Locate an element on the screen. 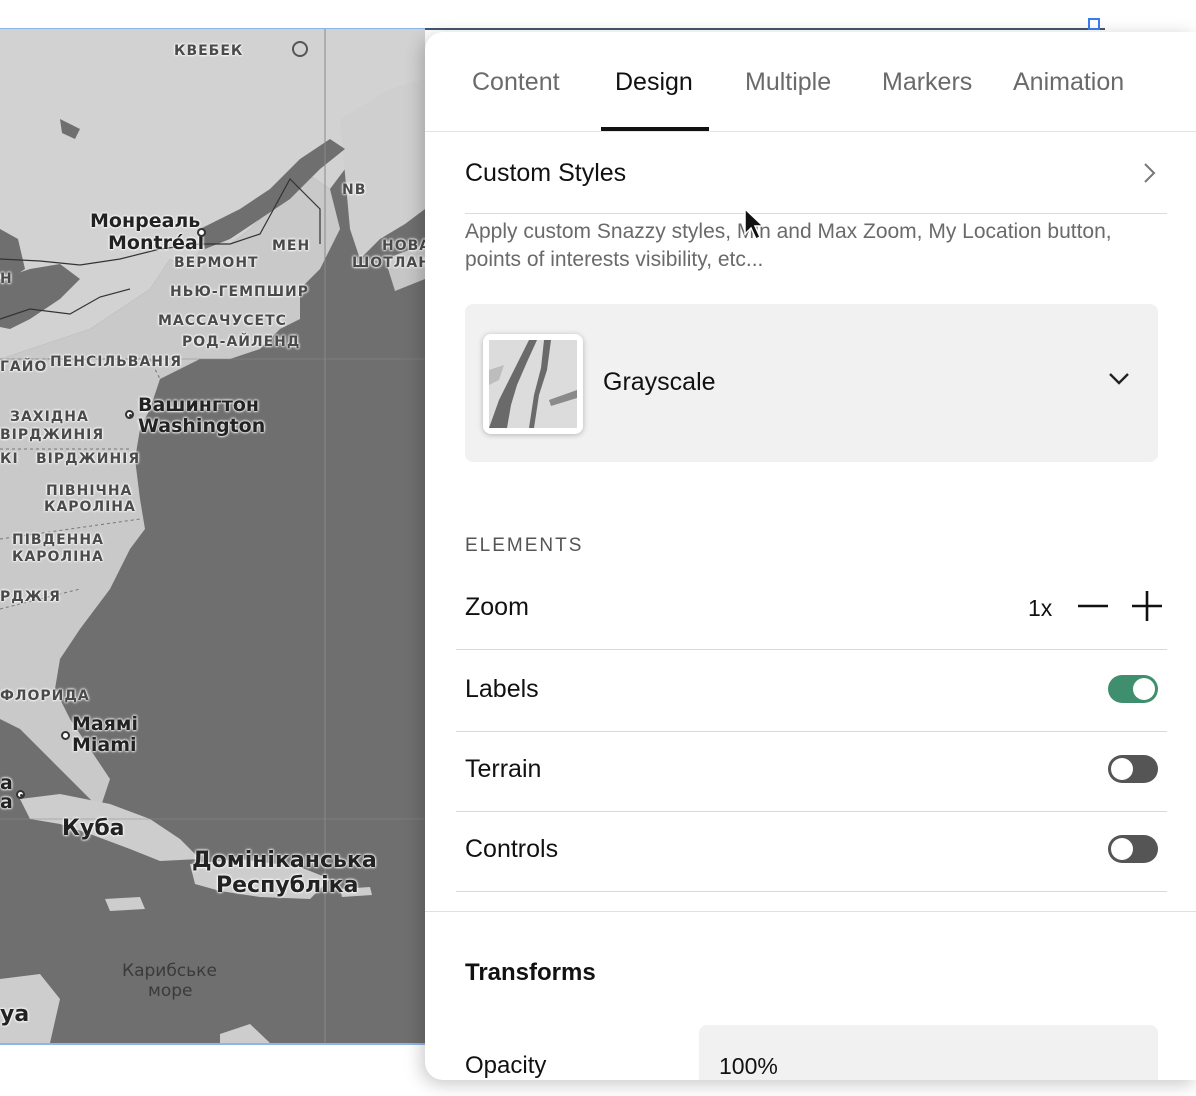 This screenshot has width=1196, height=1096. map-label-nova-scotia-1: НОВА is located at coordinates (403, 246).